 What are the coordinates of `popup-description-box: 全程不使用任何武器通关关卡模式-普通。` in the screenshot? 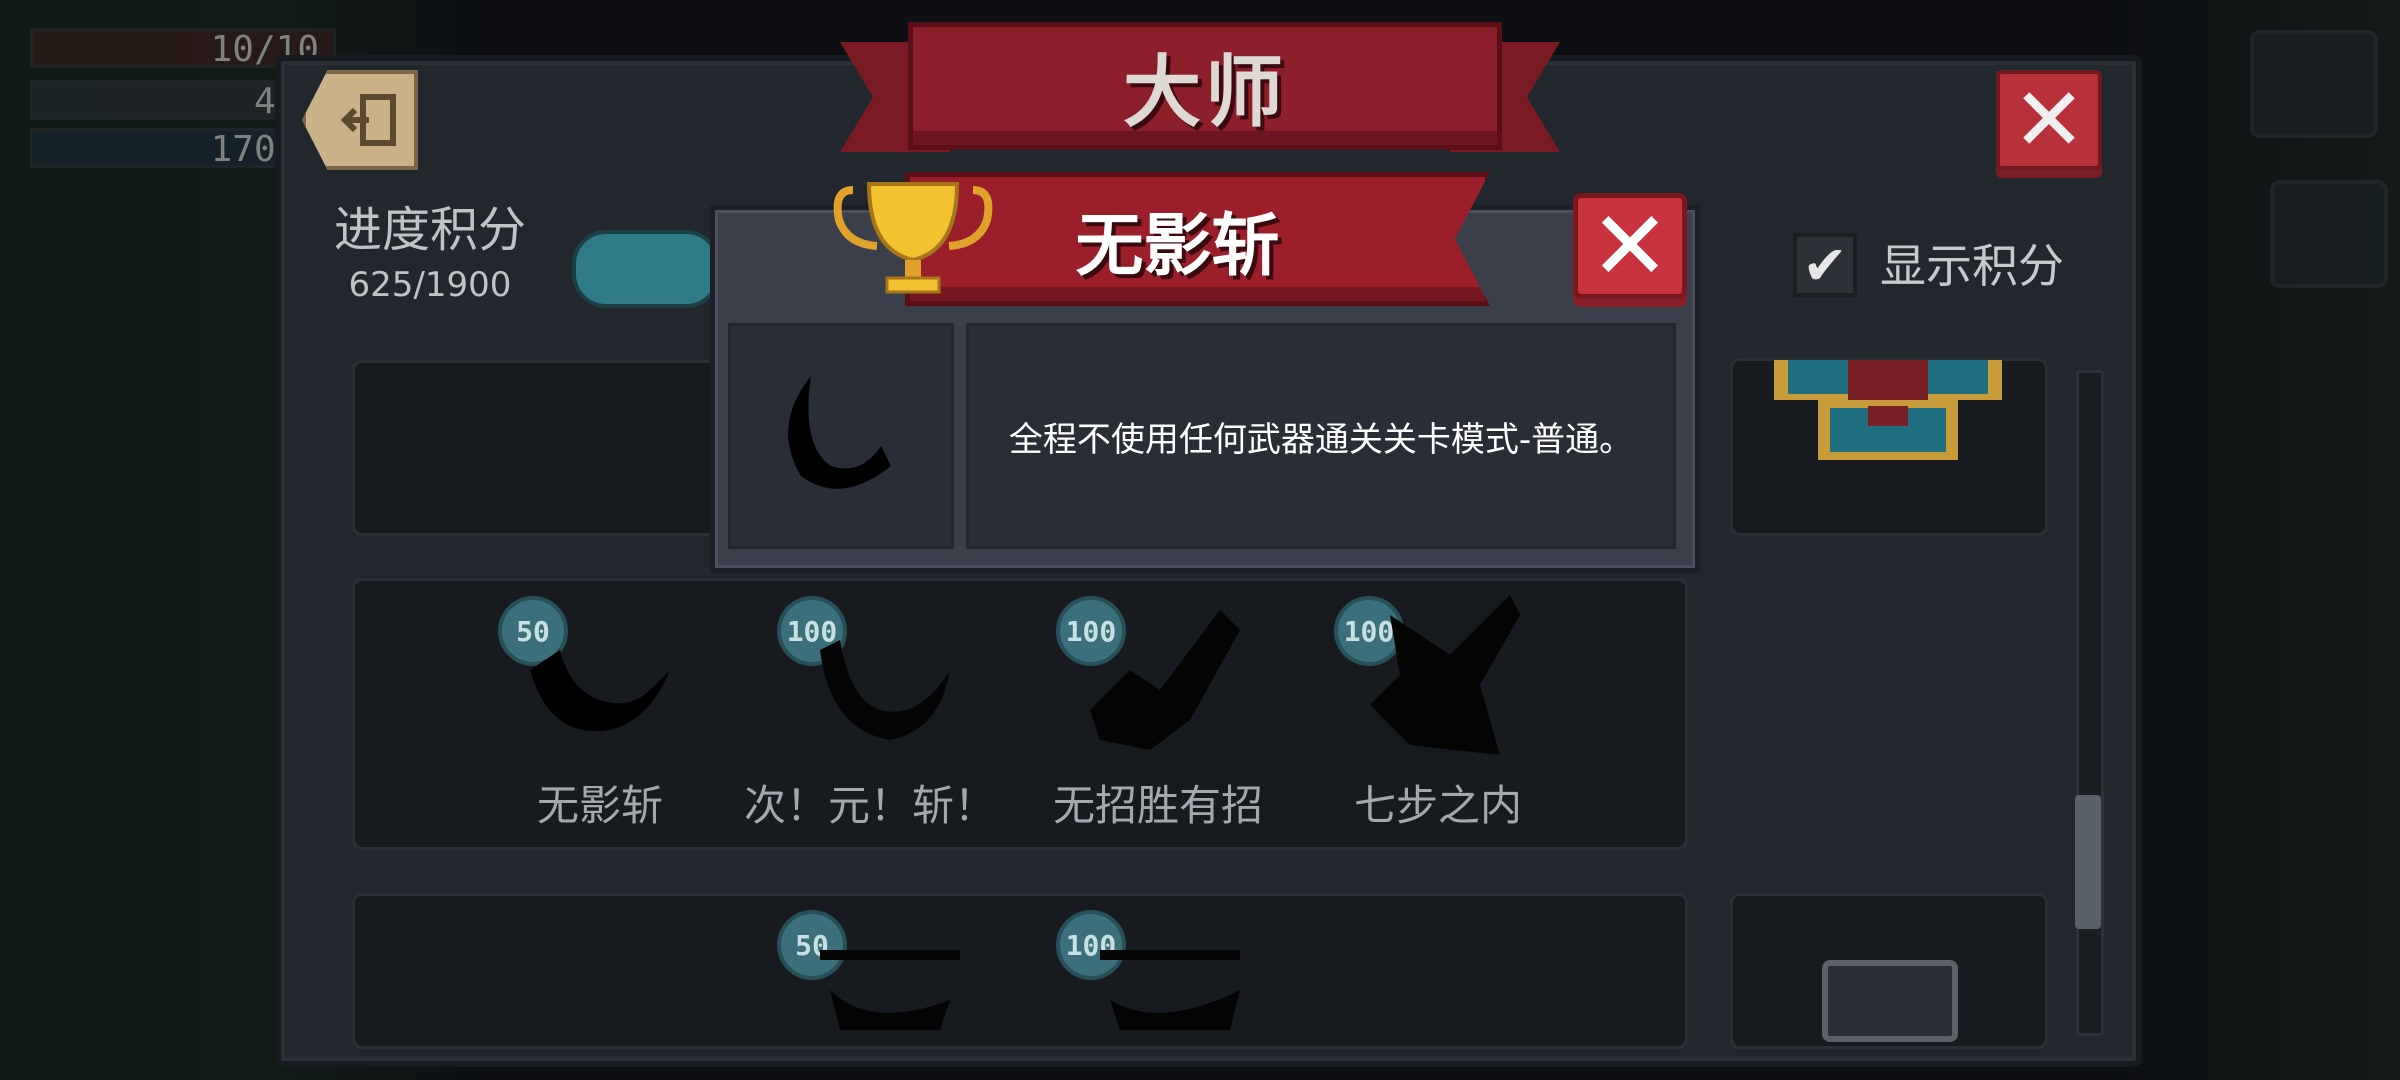 It's located at (1321, 436).